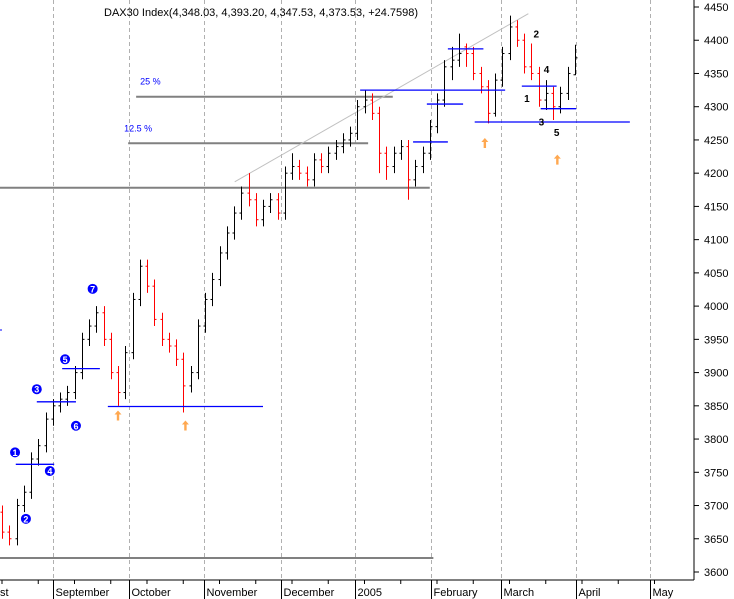 This screenshot has height=599, width=734. What do you see at coordinates (519, 593) in the screenshot?
I see `x-tick-label: March` at bounding box center [519, 593].